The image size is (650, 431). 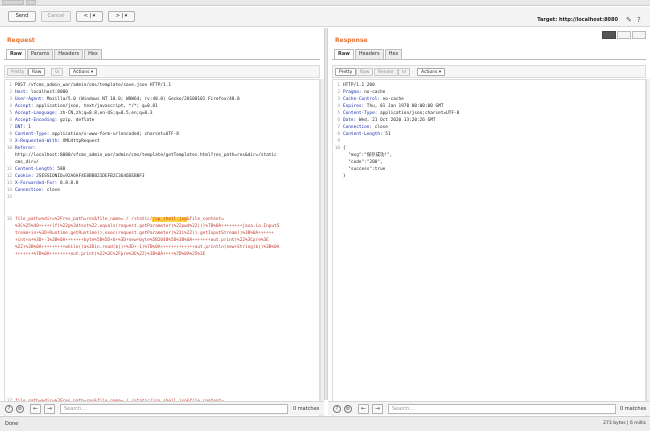 What do you see at coordinates (386, 72) in the screenshot?
I see `render-button: Render` at bounding box center [386, 72].